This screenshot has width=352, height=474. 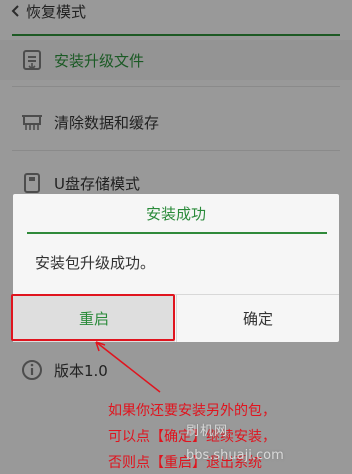 What do you see at coordinates (258, 318) in the screenshot?
I see `confirm-button: 确定` at bounding box center [258, 318].